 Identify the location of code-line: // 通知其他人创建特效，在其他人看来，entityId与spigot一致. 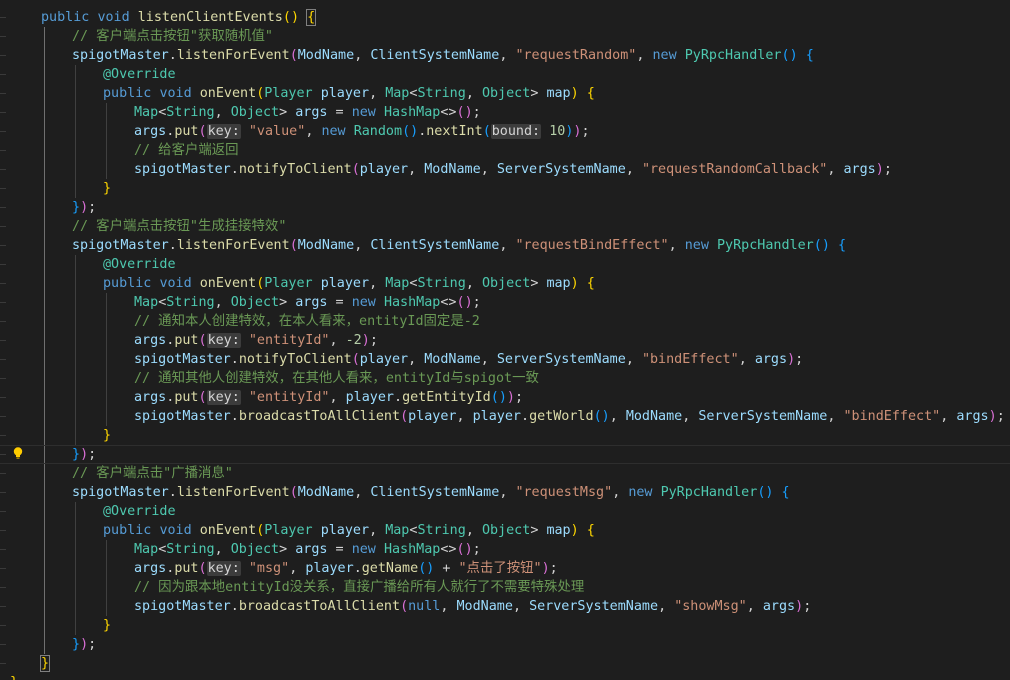
(505, 378).